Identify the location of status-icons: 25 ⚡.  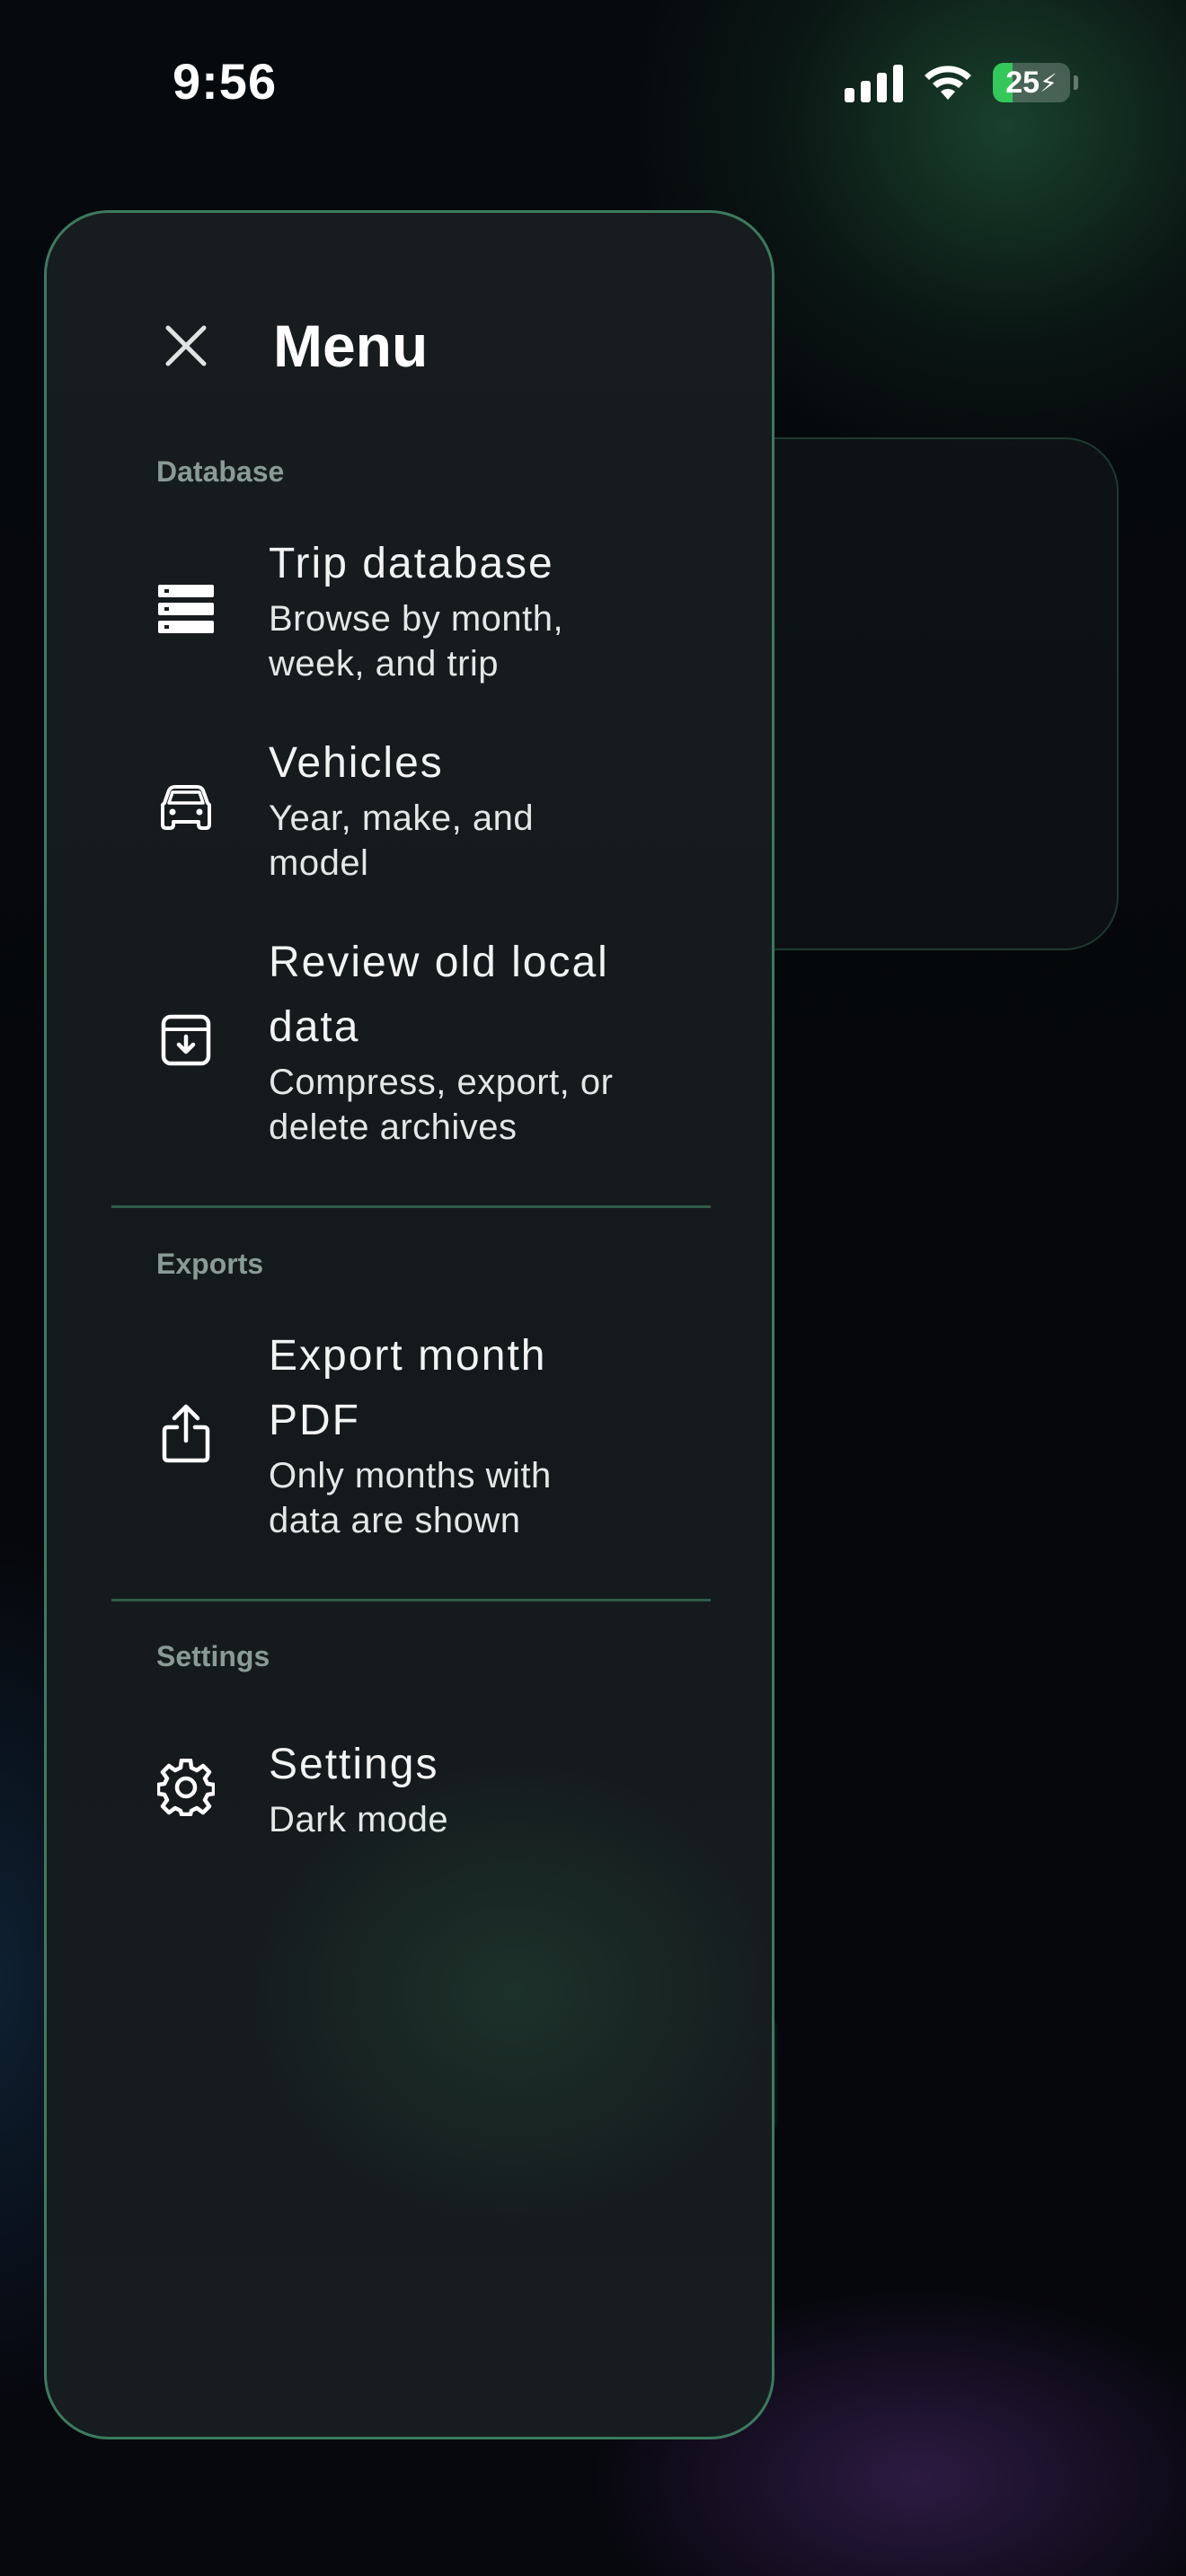
(961, 82).